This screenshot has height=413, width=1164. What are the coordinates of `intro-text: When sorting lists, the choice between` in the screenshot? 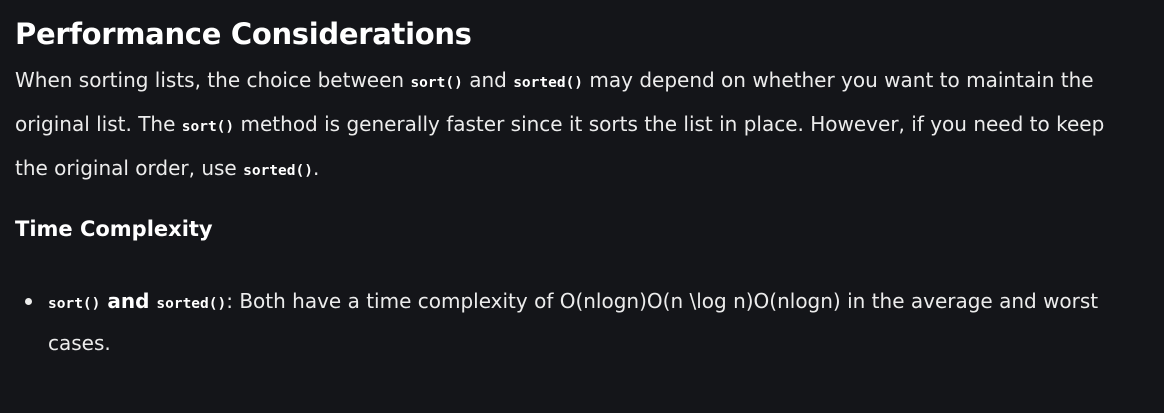 It's located at (213, 80).